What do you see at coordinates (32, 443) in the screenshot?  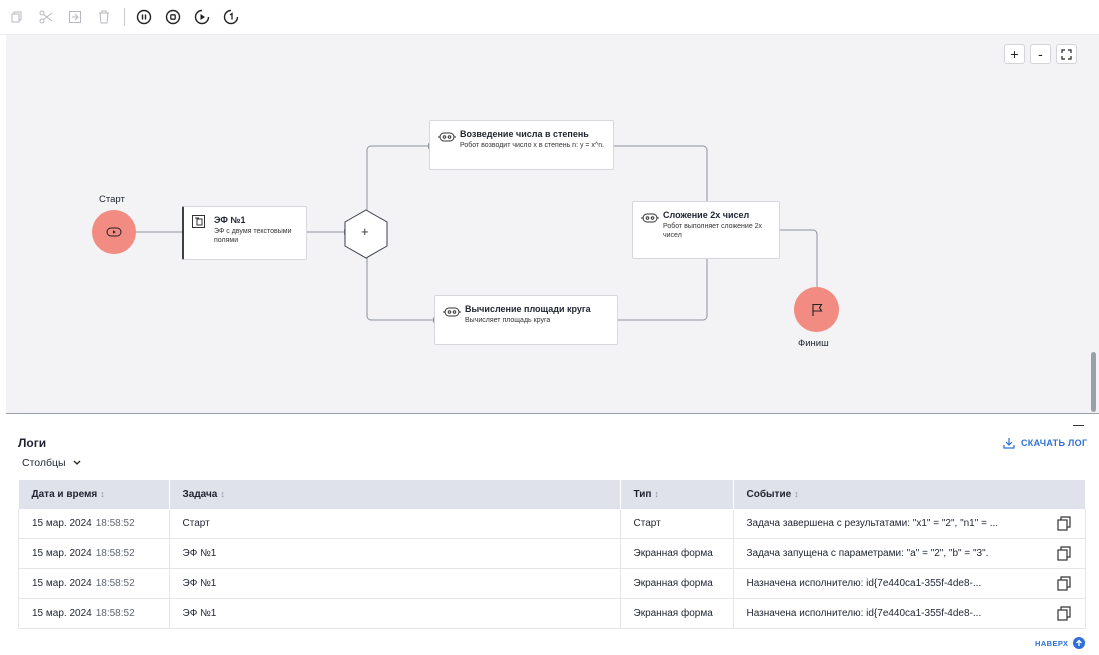 I see `logs-title: Логи` at bounding box center [32, 443].